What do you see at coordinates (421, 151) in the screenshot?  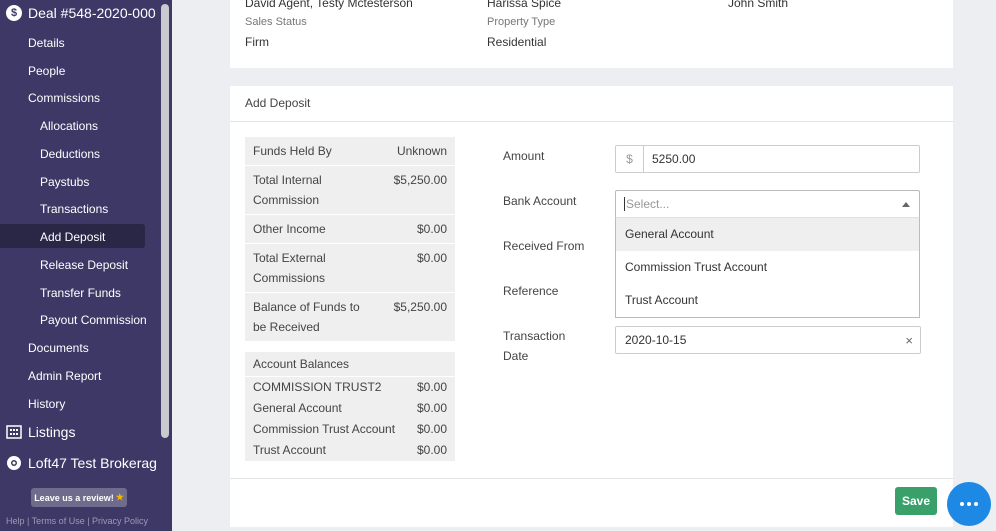 I see `summary-value: Unknown` at bounding box center [421, 151].